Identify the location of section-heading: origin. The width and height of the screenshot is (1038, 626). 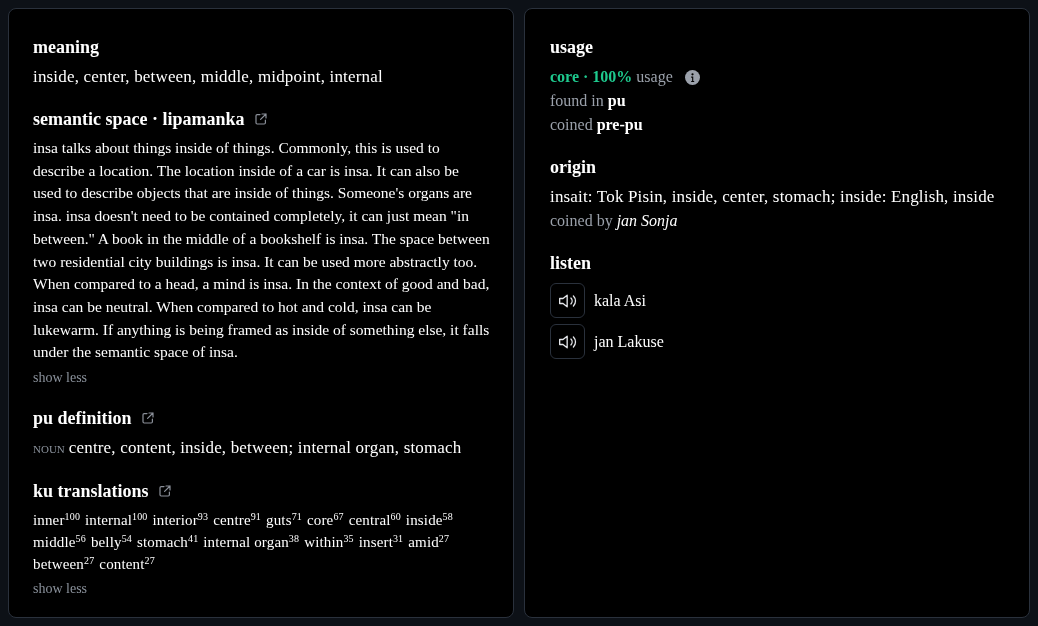
(573, 167).